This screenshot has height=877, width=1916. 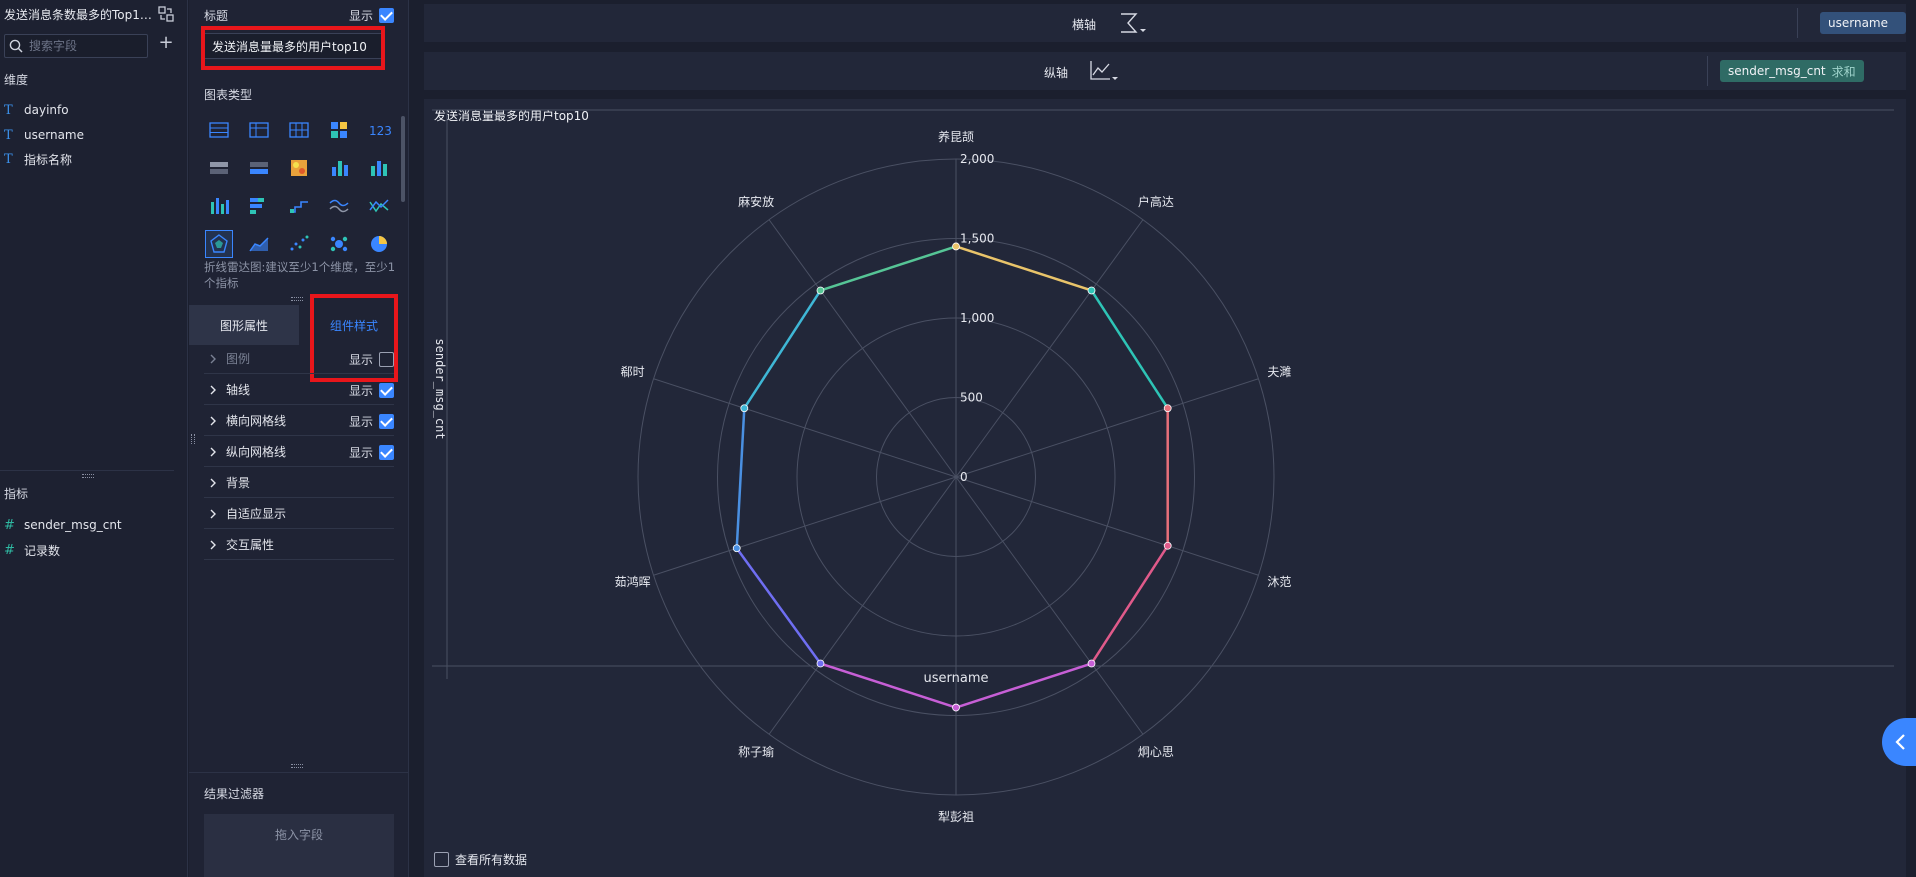 What do you see at coordinates (633, 372) in the screenshot?
I see `radar-category-label: 郗时` at bounding box center [633, 372].